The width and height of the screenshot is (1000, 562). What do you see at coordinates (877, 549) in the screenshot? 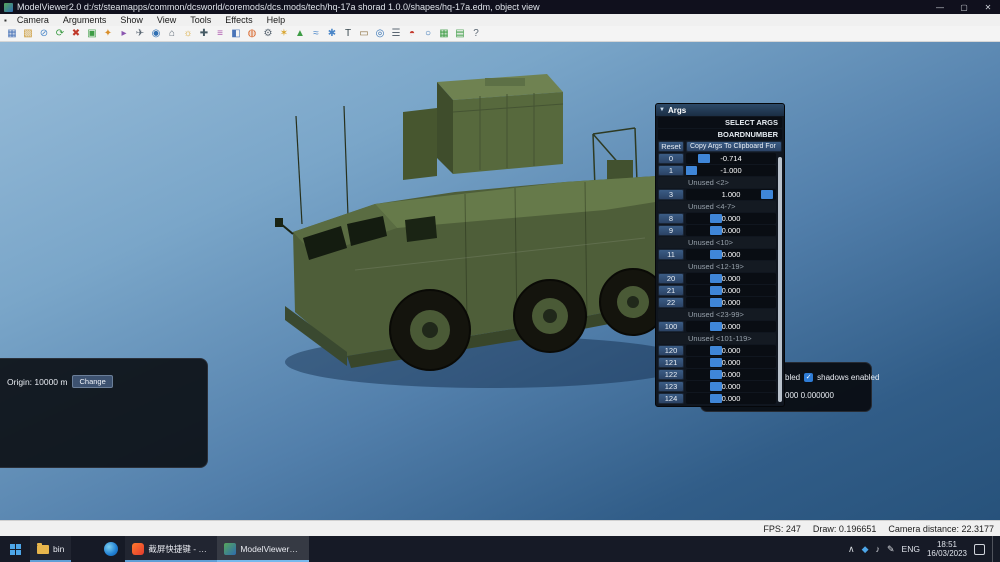
I see `volume-icon: ♪` at bounding box center [877, 549].